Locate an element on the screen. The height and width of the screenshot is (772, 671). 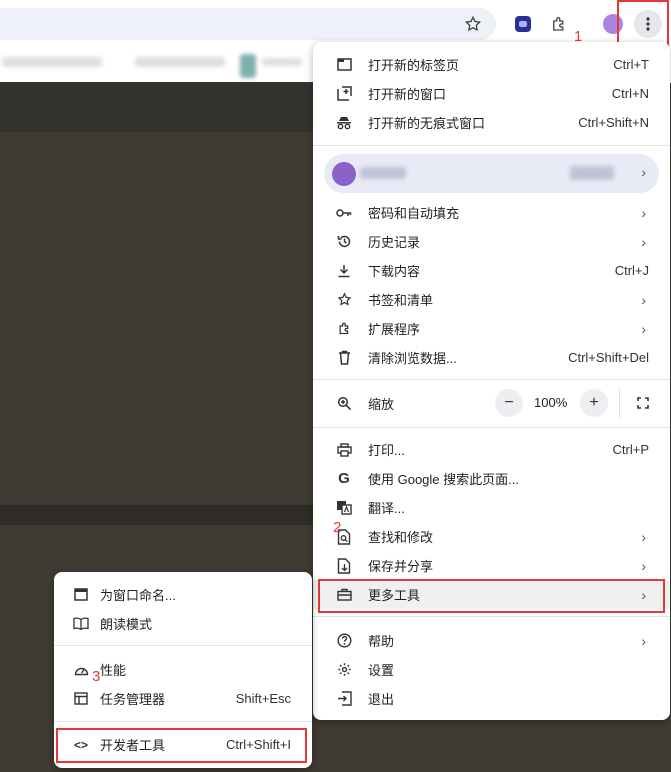
new-window-shortcut: Ctrl+N is located at coordinates (630, 93).